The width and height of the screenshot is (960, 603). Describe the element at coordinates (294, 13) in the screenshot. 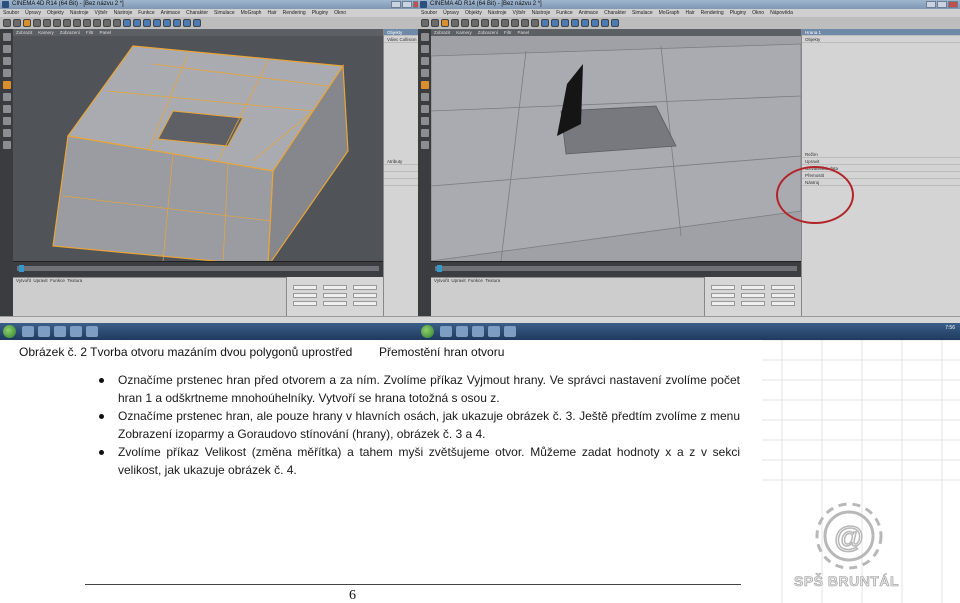

I see `menu-item: Rendering` at that location.